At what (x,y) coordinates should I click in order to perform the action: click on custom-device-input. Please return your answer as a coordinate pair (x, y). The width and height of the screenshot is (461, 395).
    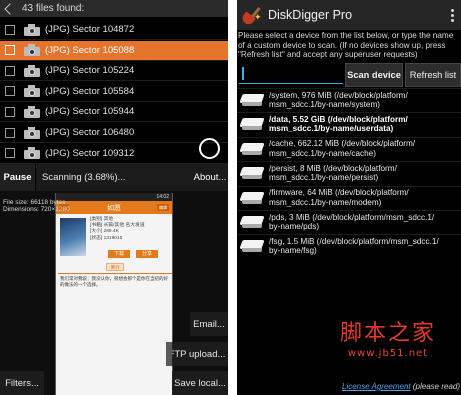
    Looking at the image, I should click on (291, 74).